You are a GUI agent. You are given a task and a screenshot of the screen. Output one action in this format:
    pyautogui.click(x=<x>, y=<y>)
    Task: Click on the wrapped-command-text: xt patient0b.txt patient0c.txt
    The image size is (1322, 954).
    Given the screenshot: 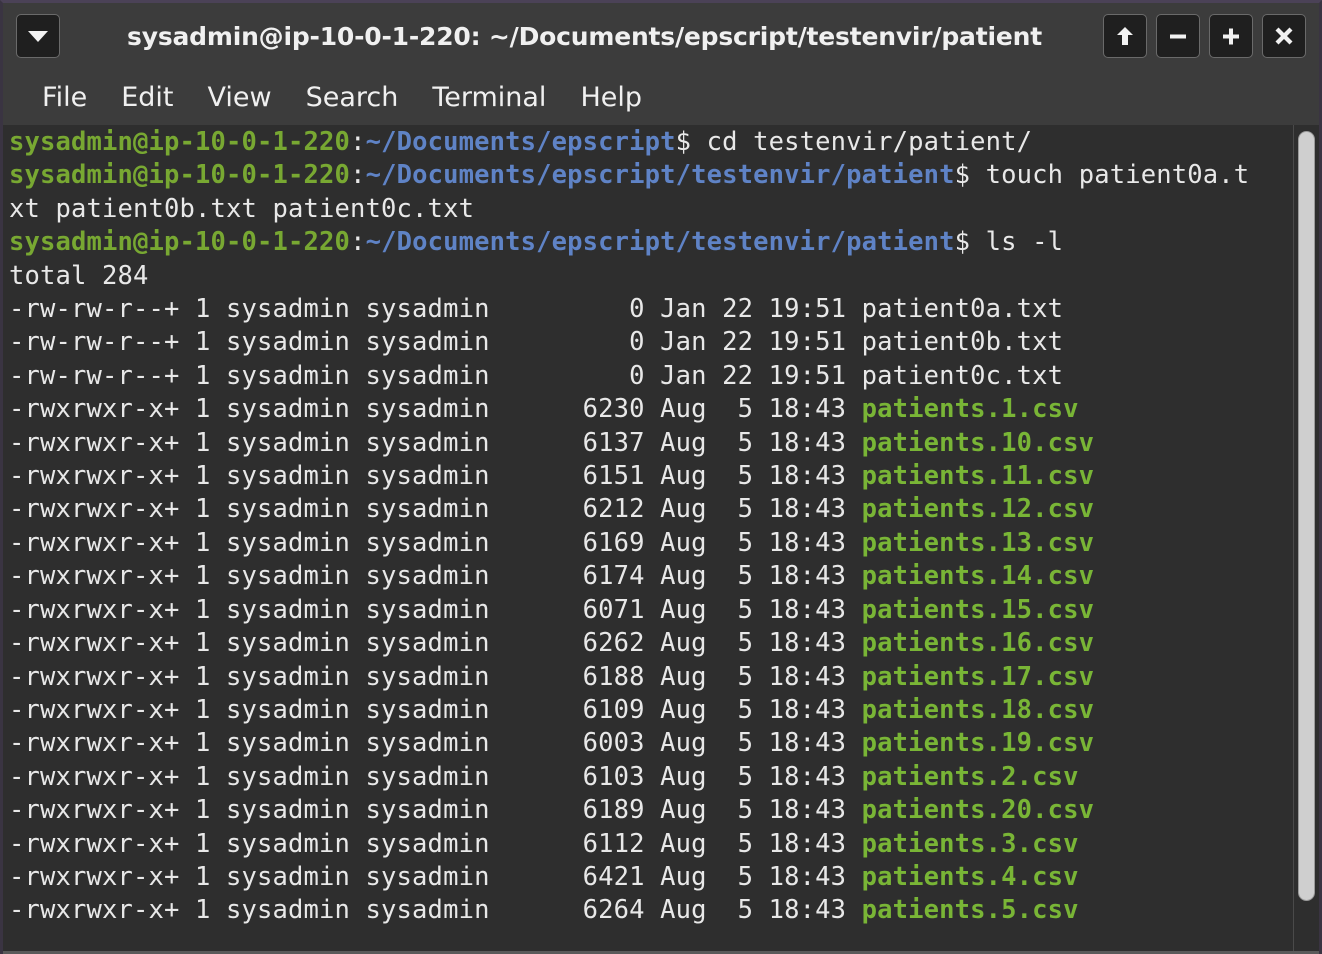 What is the action you would take?
    pyautogui.click(x=242, y=208)
    